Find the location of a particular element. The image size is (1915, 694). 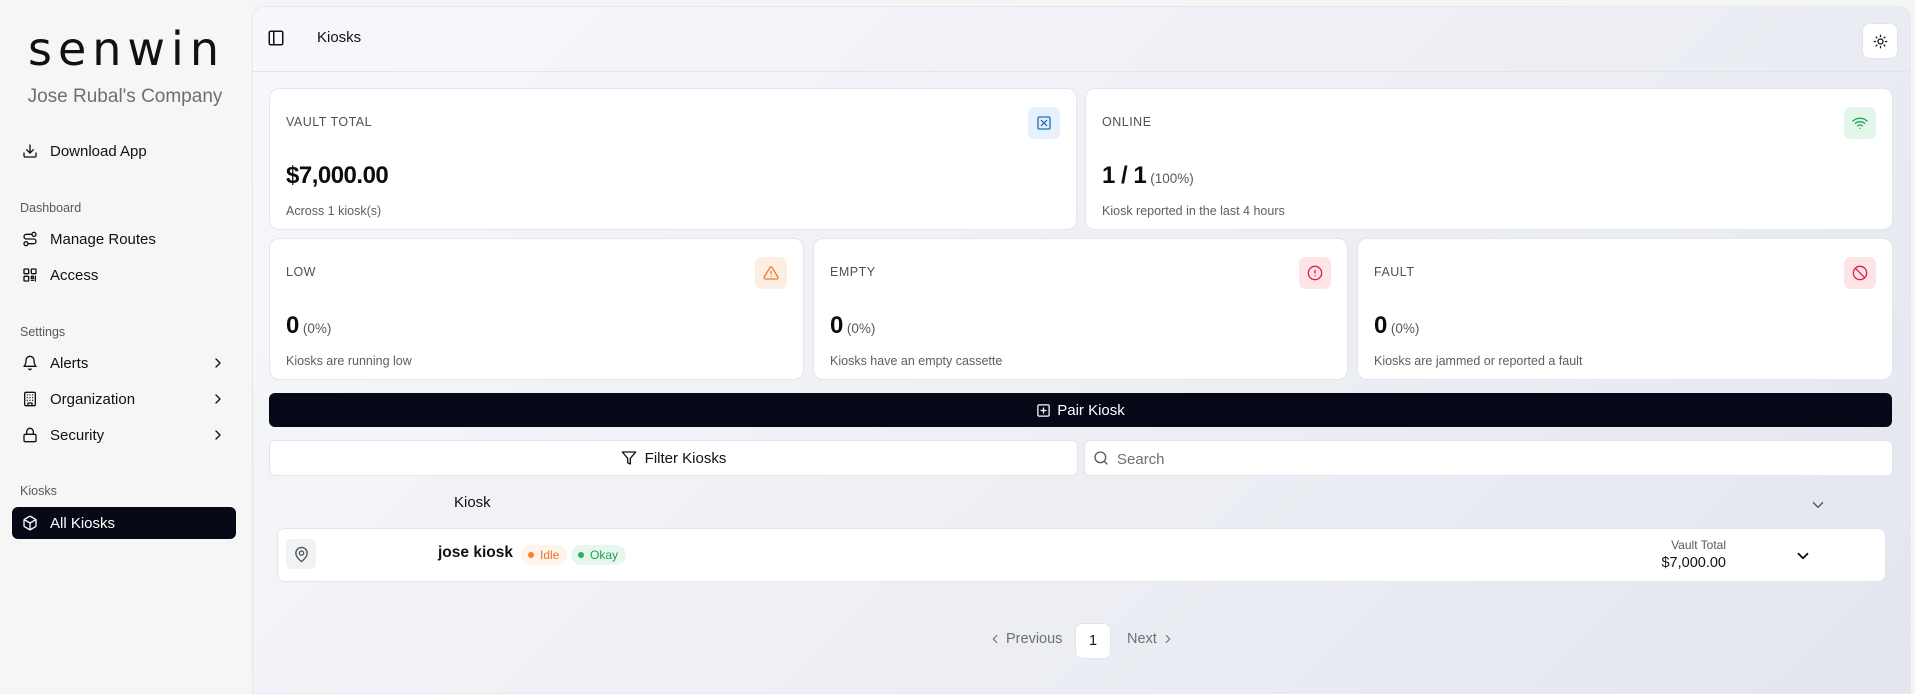

qr-code-icon is located at coordinates (30, 275).